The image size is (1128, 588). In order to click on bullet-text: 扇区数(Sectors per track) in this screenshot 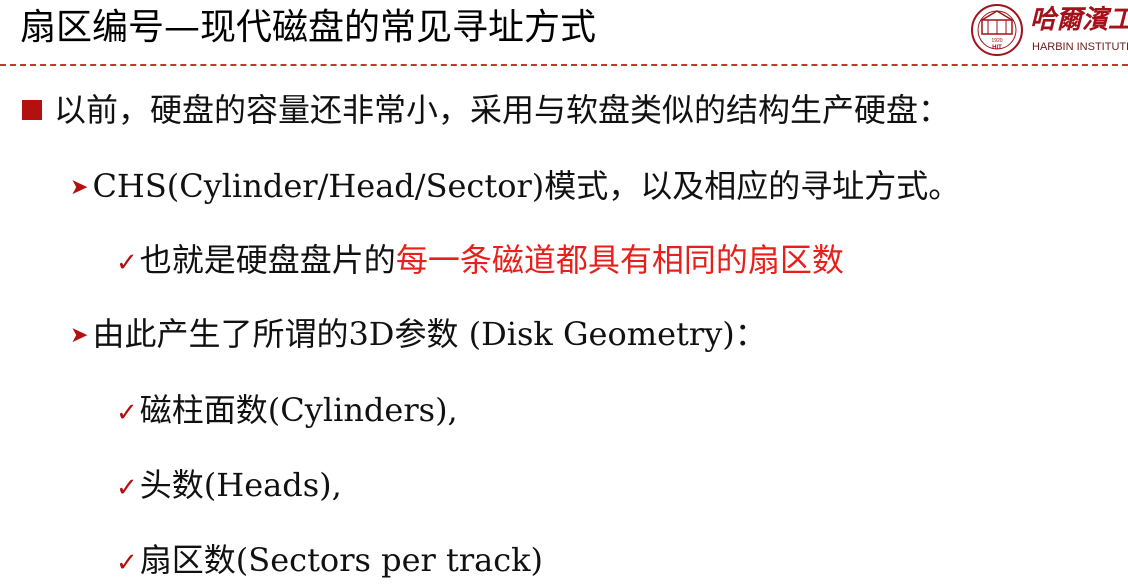, I will do `click(341, 560)`.